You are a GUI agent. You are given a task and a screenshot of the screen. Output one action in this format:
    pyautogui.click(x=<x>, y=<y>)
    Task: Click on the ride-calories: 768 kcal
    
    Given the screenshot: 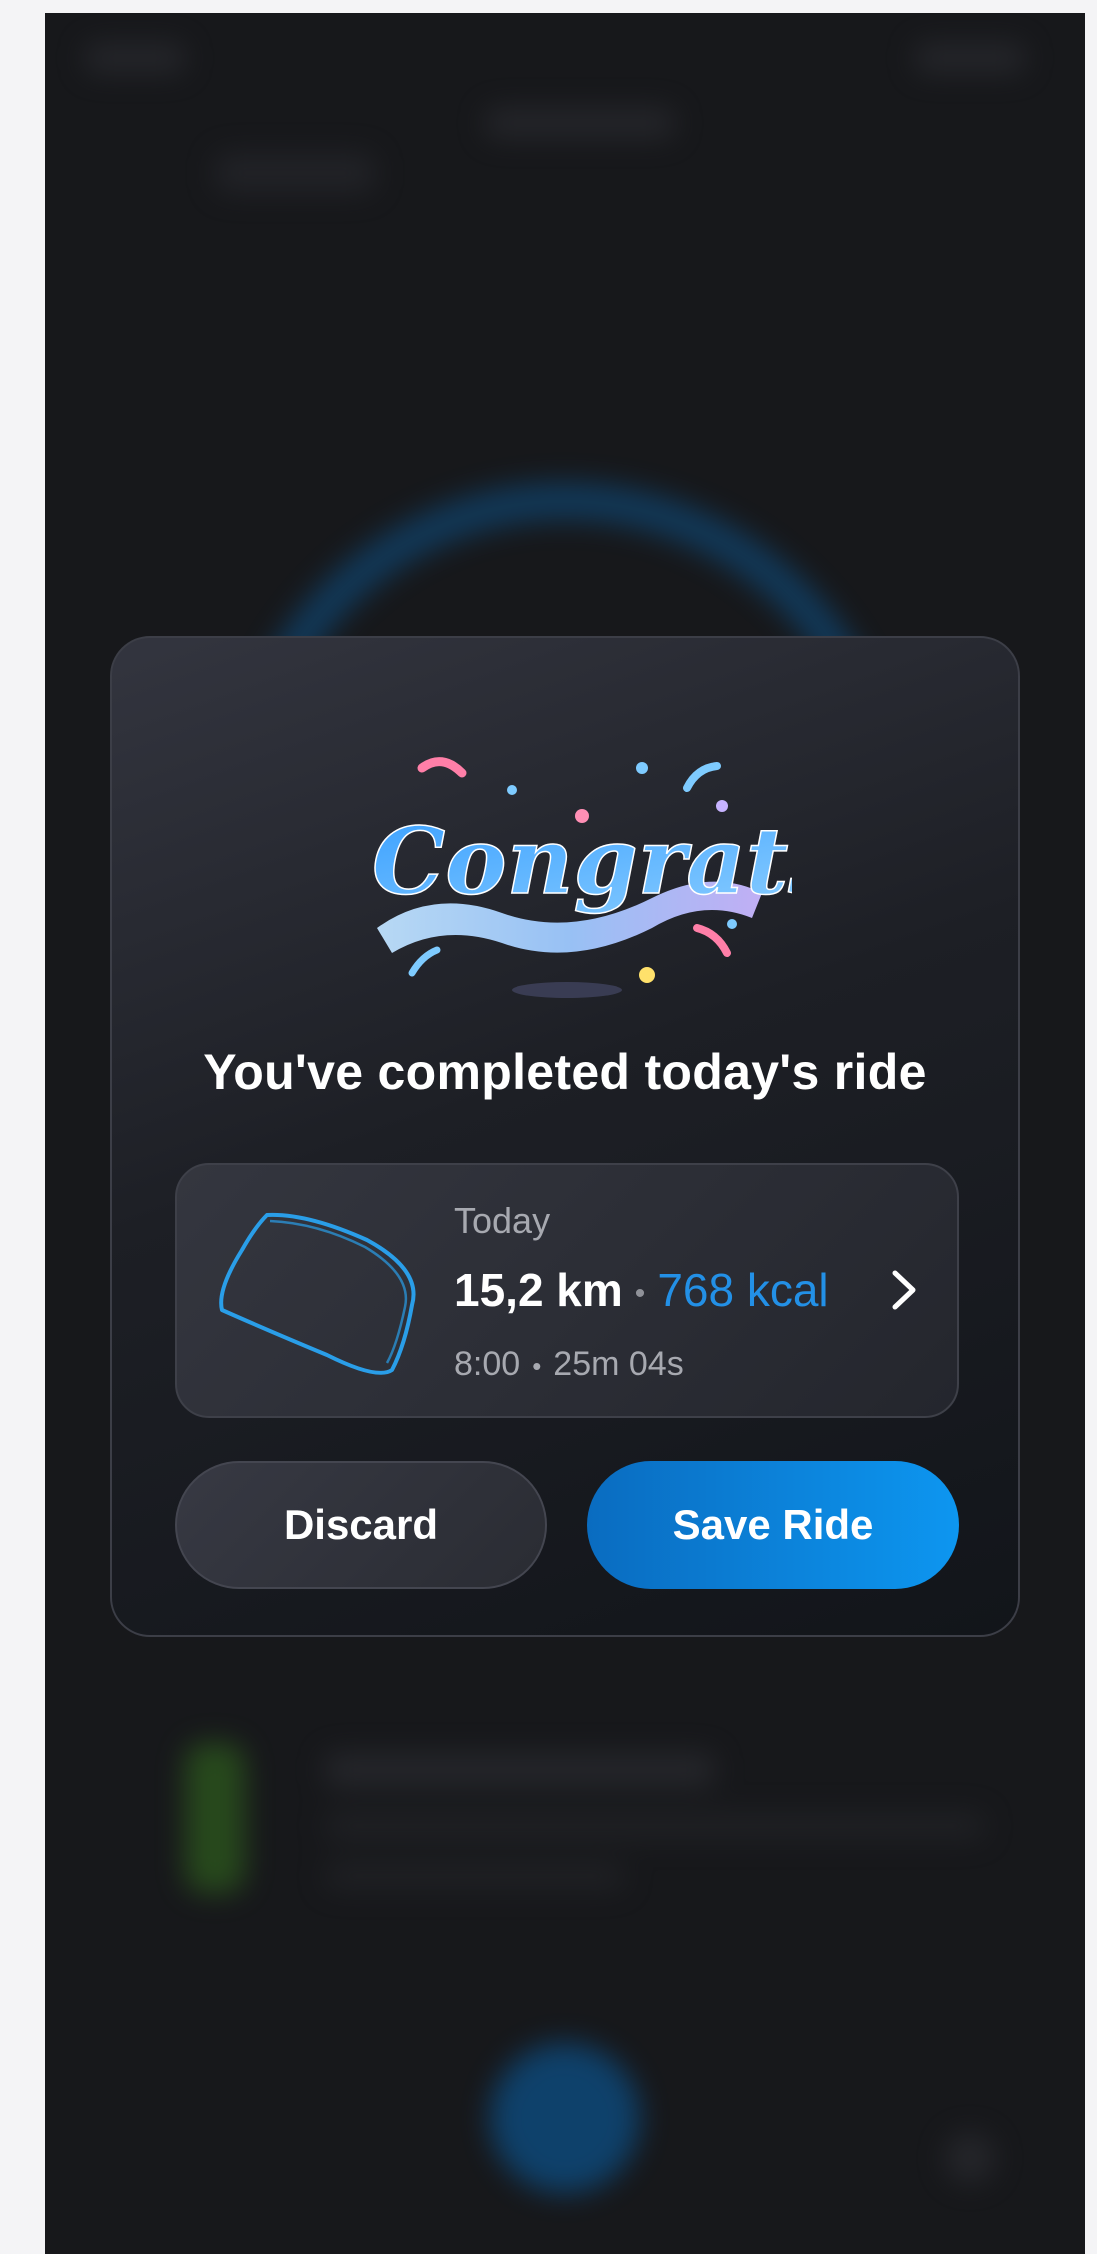 What is the action you would take?
    pyautogui.click(x=743, y=1290)
    